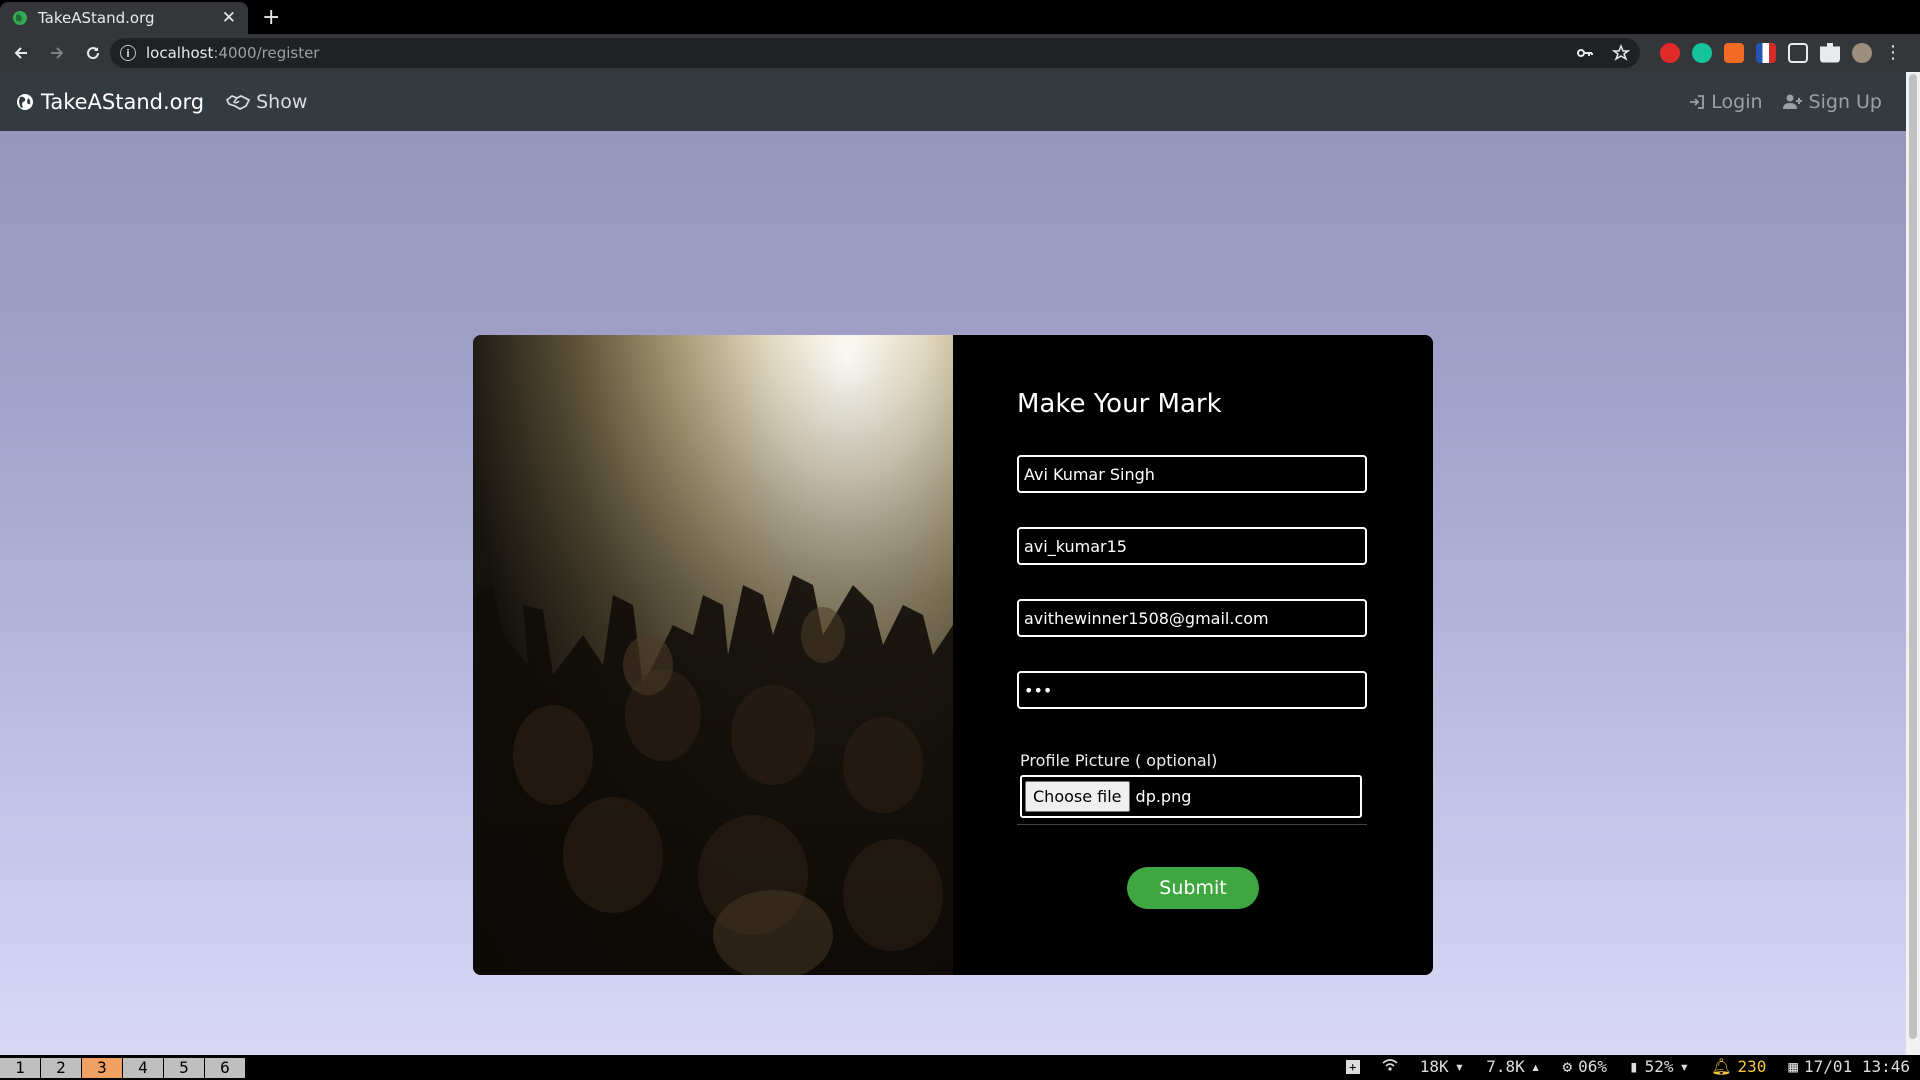  What do you see at coordinates (1192, 546) in the screenshot?
I see `username-field` at bounding box center [1192, 546].